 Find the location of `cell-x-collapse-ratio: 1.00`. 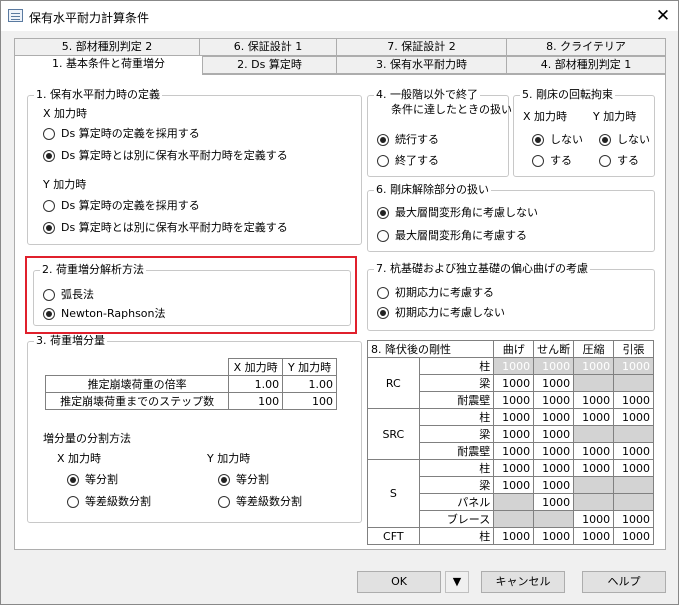

cell-x-collapse-ratio: 1.00 is located at coordinates (256, 384).